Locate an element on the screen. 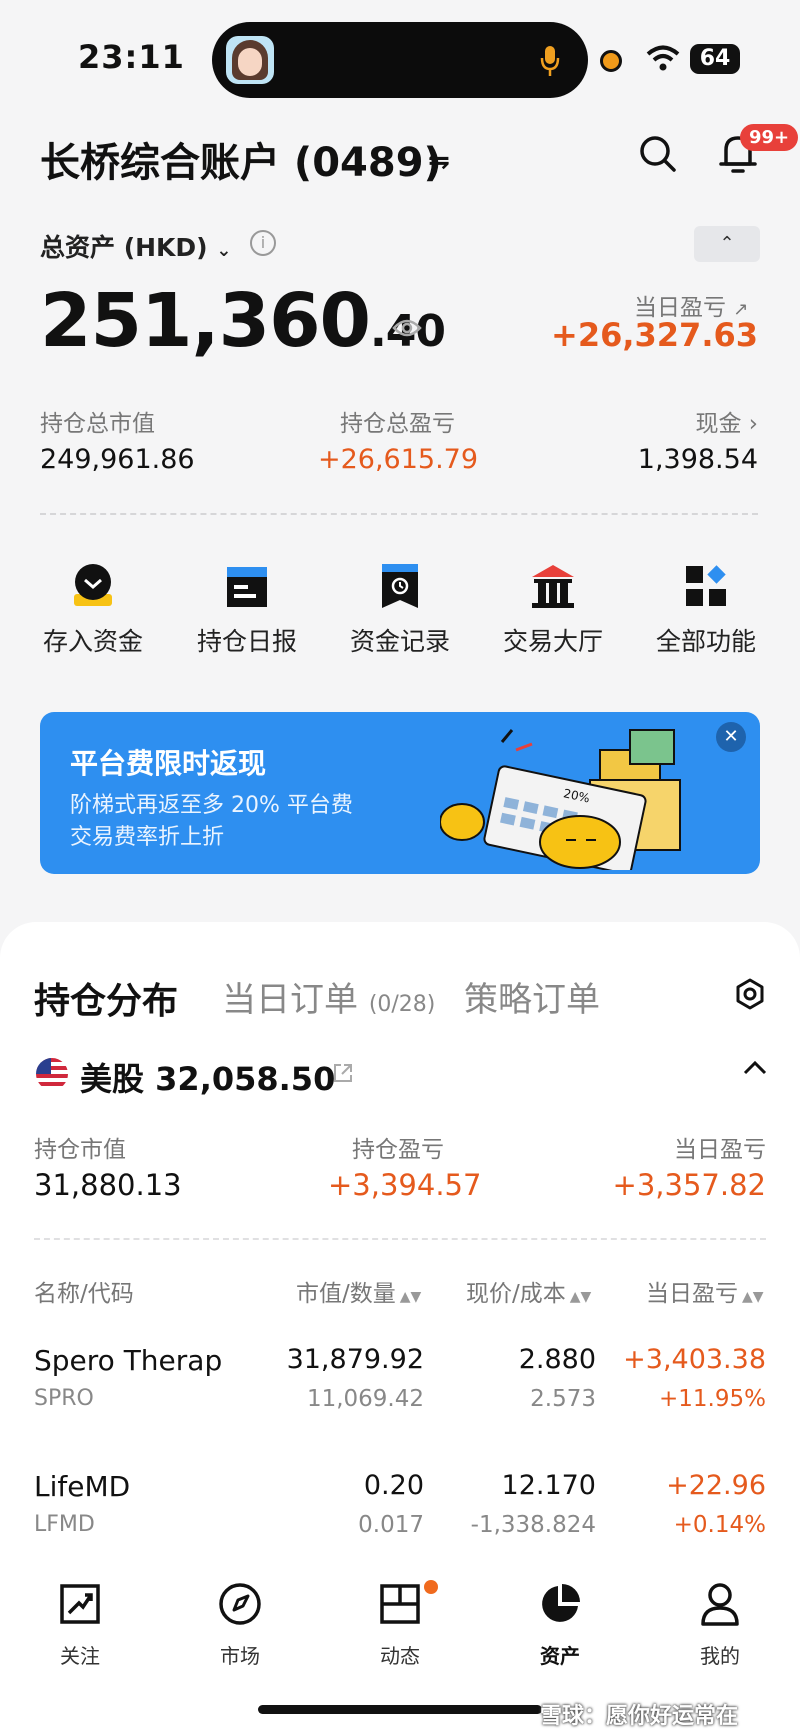 This screenshot has width=800, height=1734. info-icon: i is located at coordinates (263, 243).